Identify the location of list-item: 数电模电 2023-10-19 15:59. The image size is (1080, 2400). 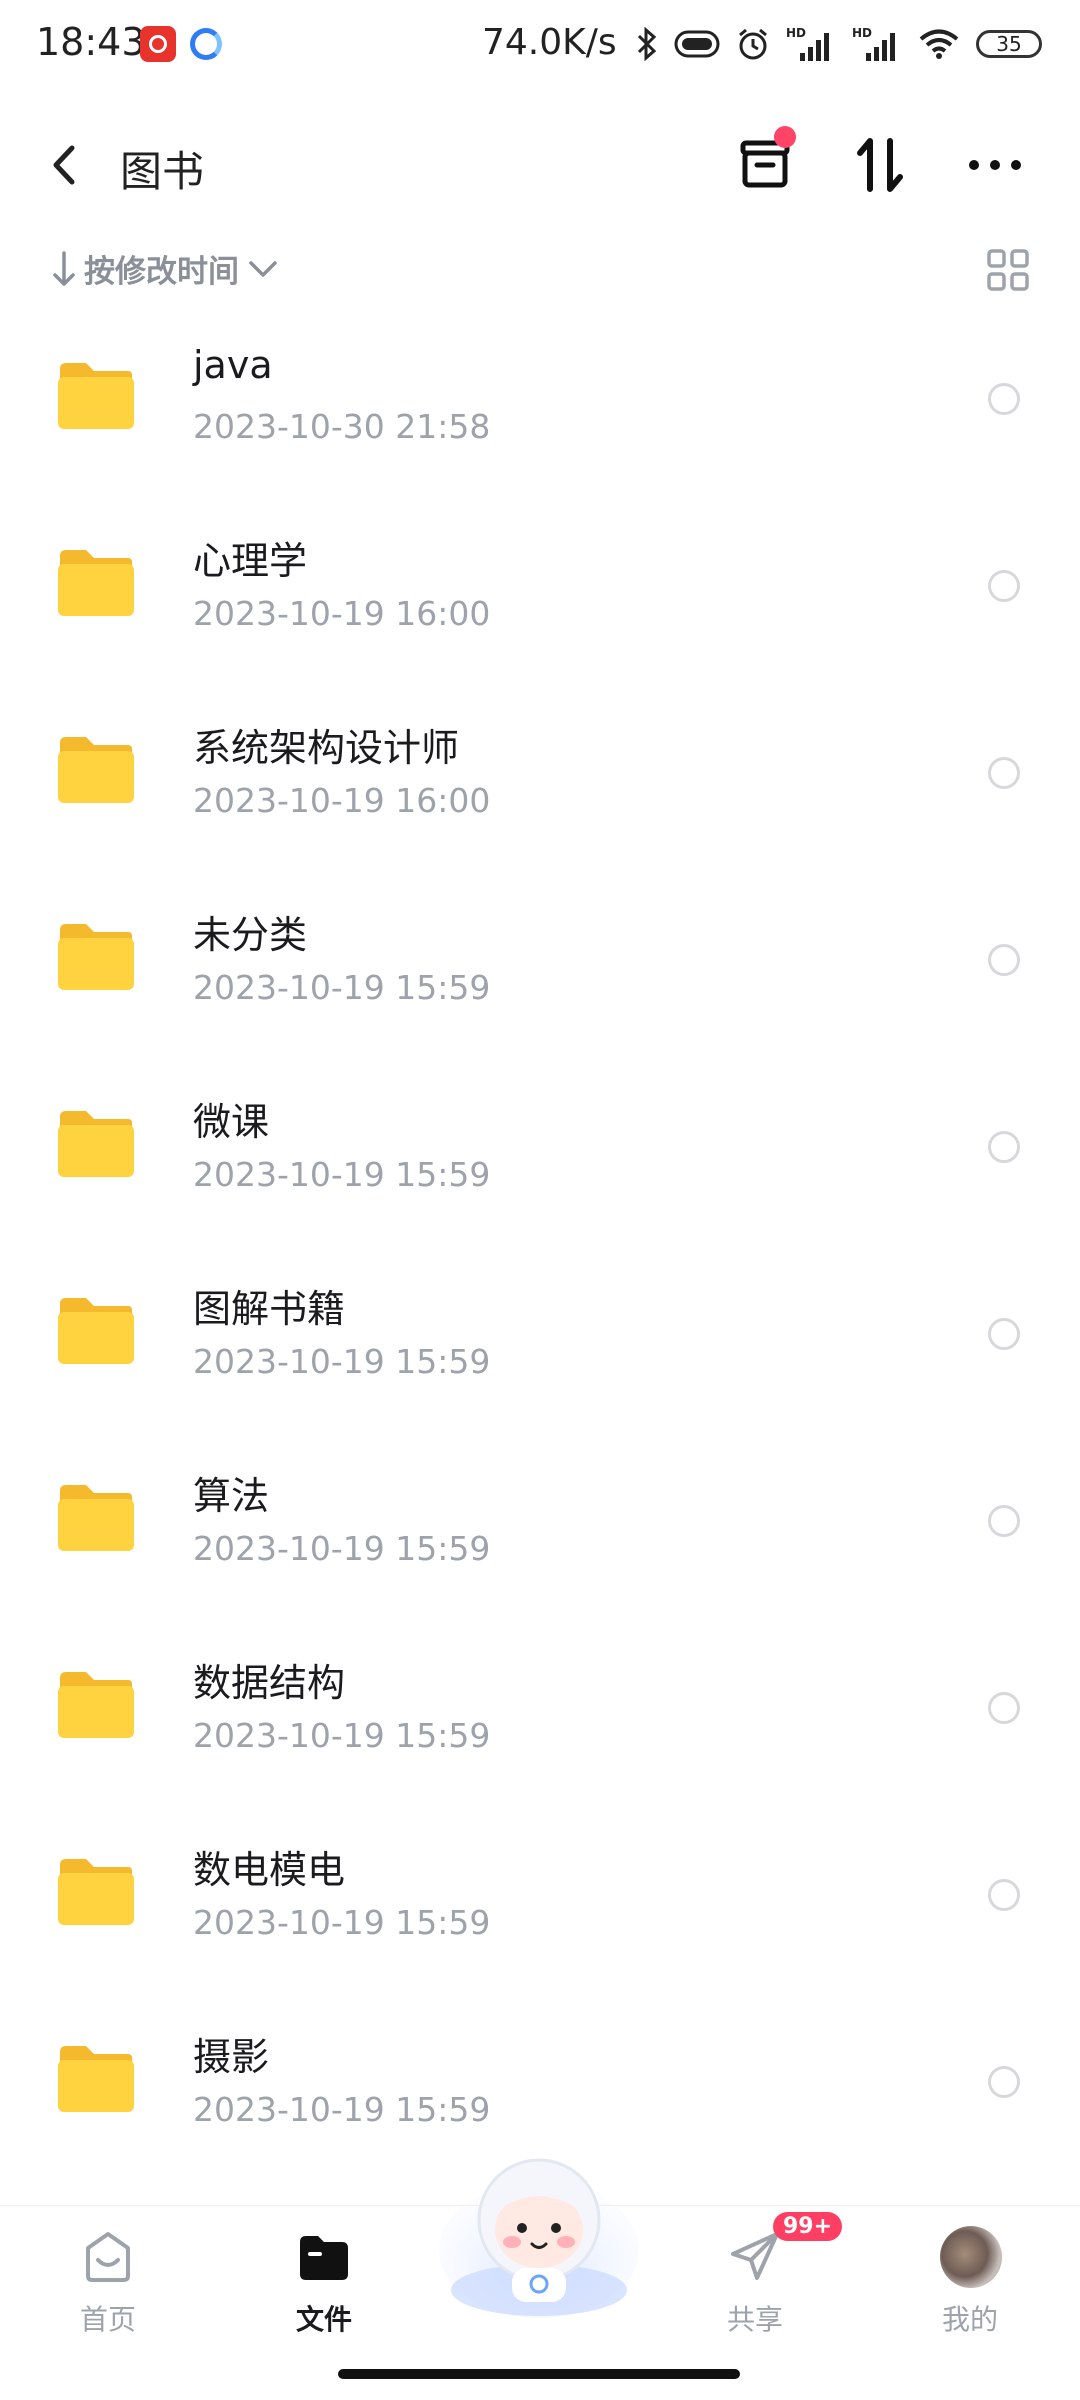
(540, 1904).